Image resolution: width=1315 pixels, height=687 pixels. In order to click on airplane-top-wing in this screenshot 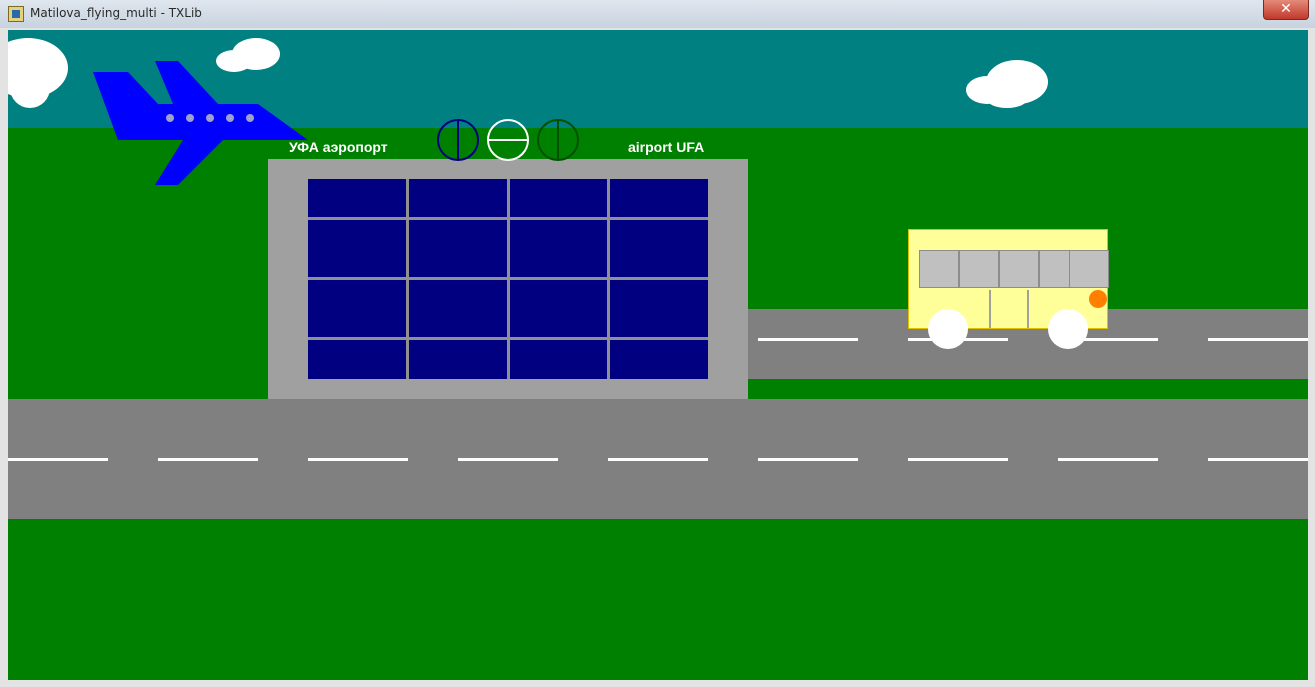, I will do `click(186, 82)`.